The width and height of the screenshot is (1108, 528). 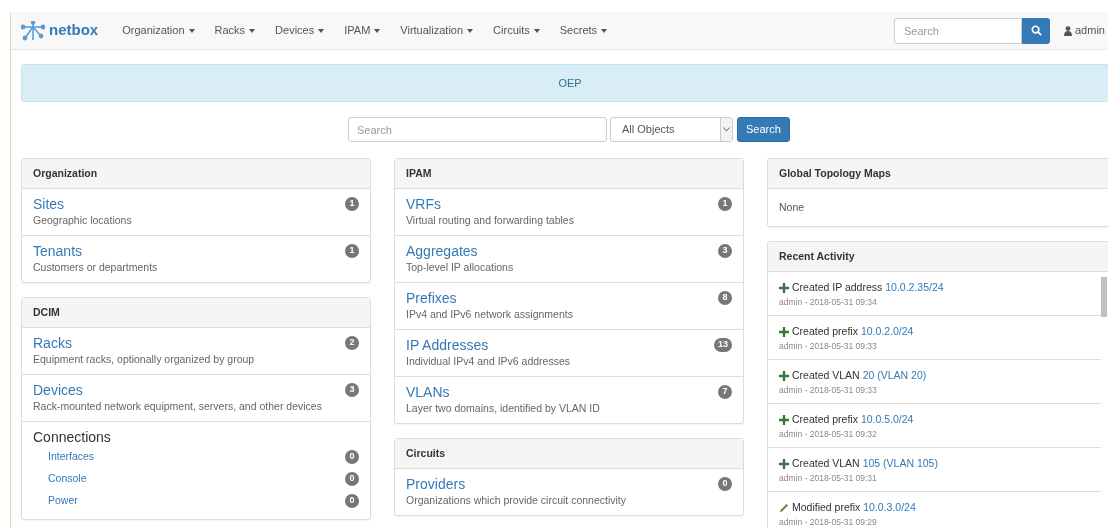 I want to click on sub-link: Interfaces, so click(x=71, y=457).